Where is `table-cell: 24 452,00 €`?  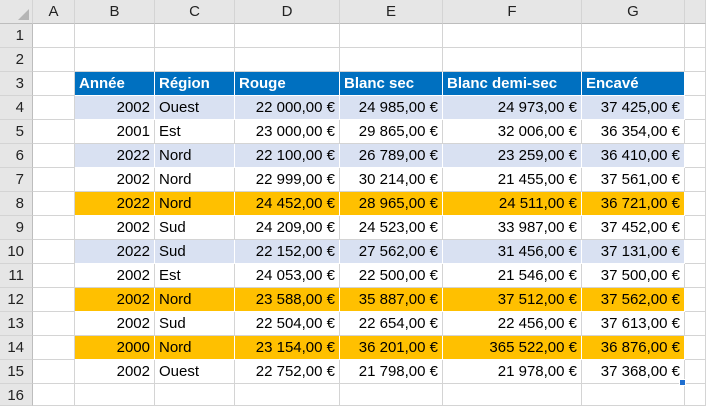
table-cell: 24 452,00 € is located at coordinates (287, 204).